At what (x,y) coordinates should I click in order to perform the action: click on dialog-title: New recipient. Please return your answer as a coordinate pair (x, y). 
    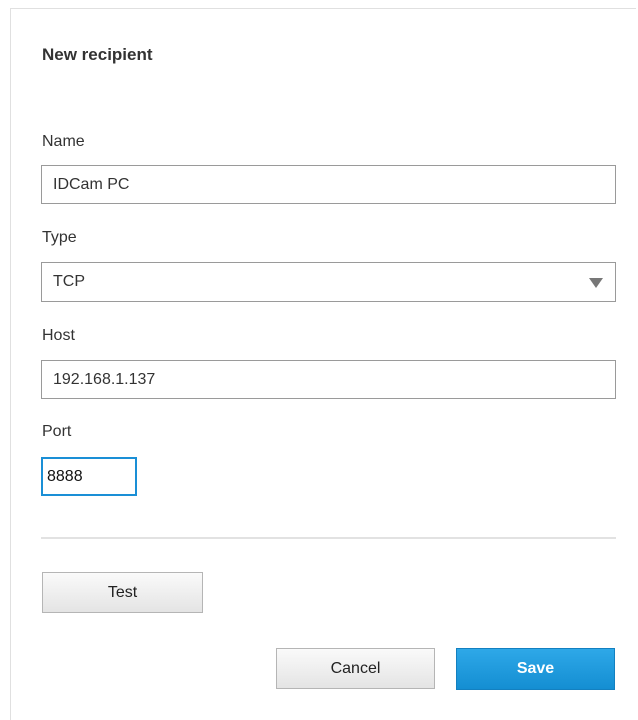
    Looking at the image, I should click on (97, 54).